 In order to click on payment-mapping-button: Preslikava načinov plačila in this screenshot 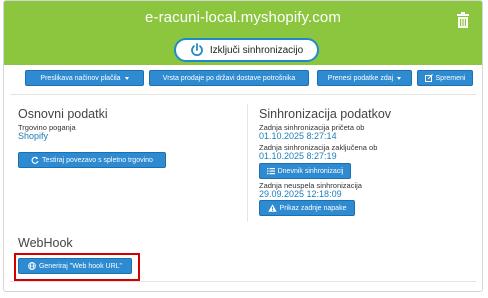, I will do `click(84, 78)`.